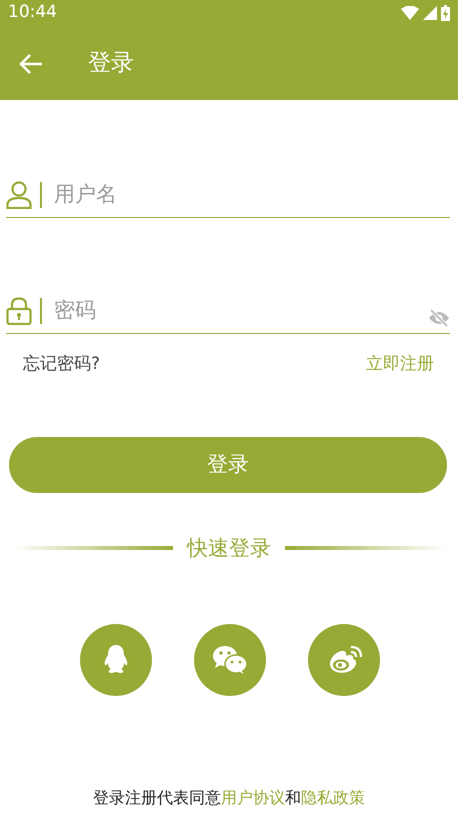 The height and width of the screenshot is (820, 458). What do you see at coordinates (32, 12) in the screenshot?
I see `status-time: 10:44` at bounding box center [32, 12].